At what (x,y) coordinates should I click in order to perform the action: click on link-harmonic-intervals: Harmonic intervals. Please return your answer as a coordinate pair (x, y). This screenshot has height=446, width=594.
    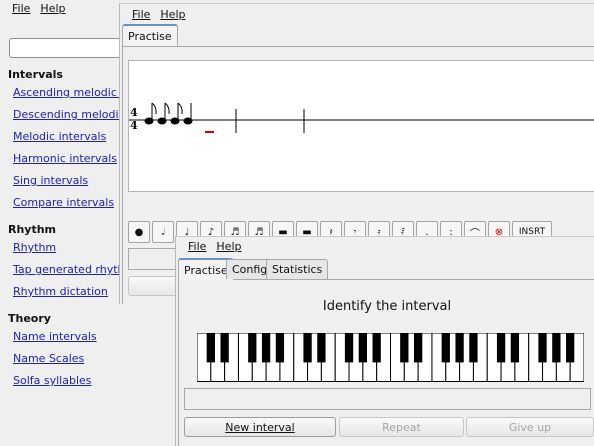
    Looking at the image, I should click on (65, 158).